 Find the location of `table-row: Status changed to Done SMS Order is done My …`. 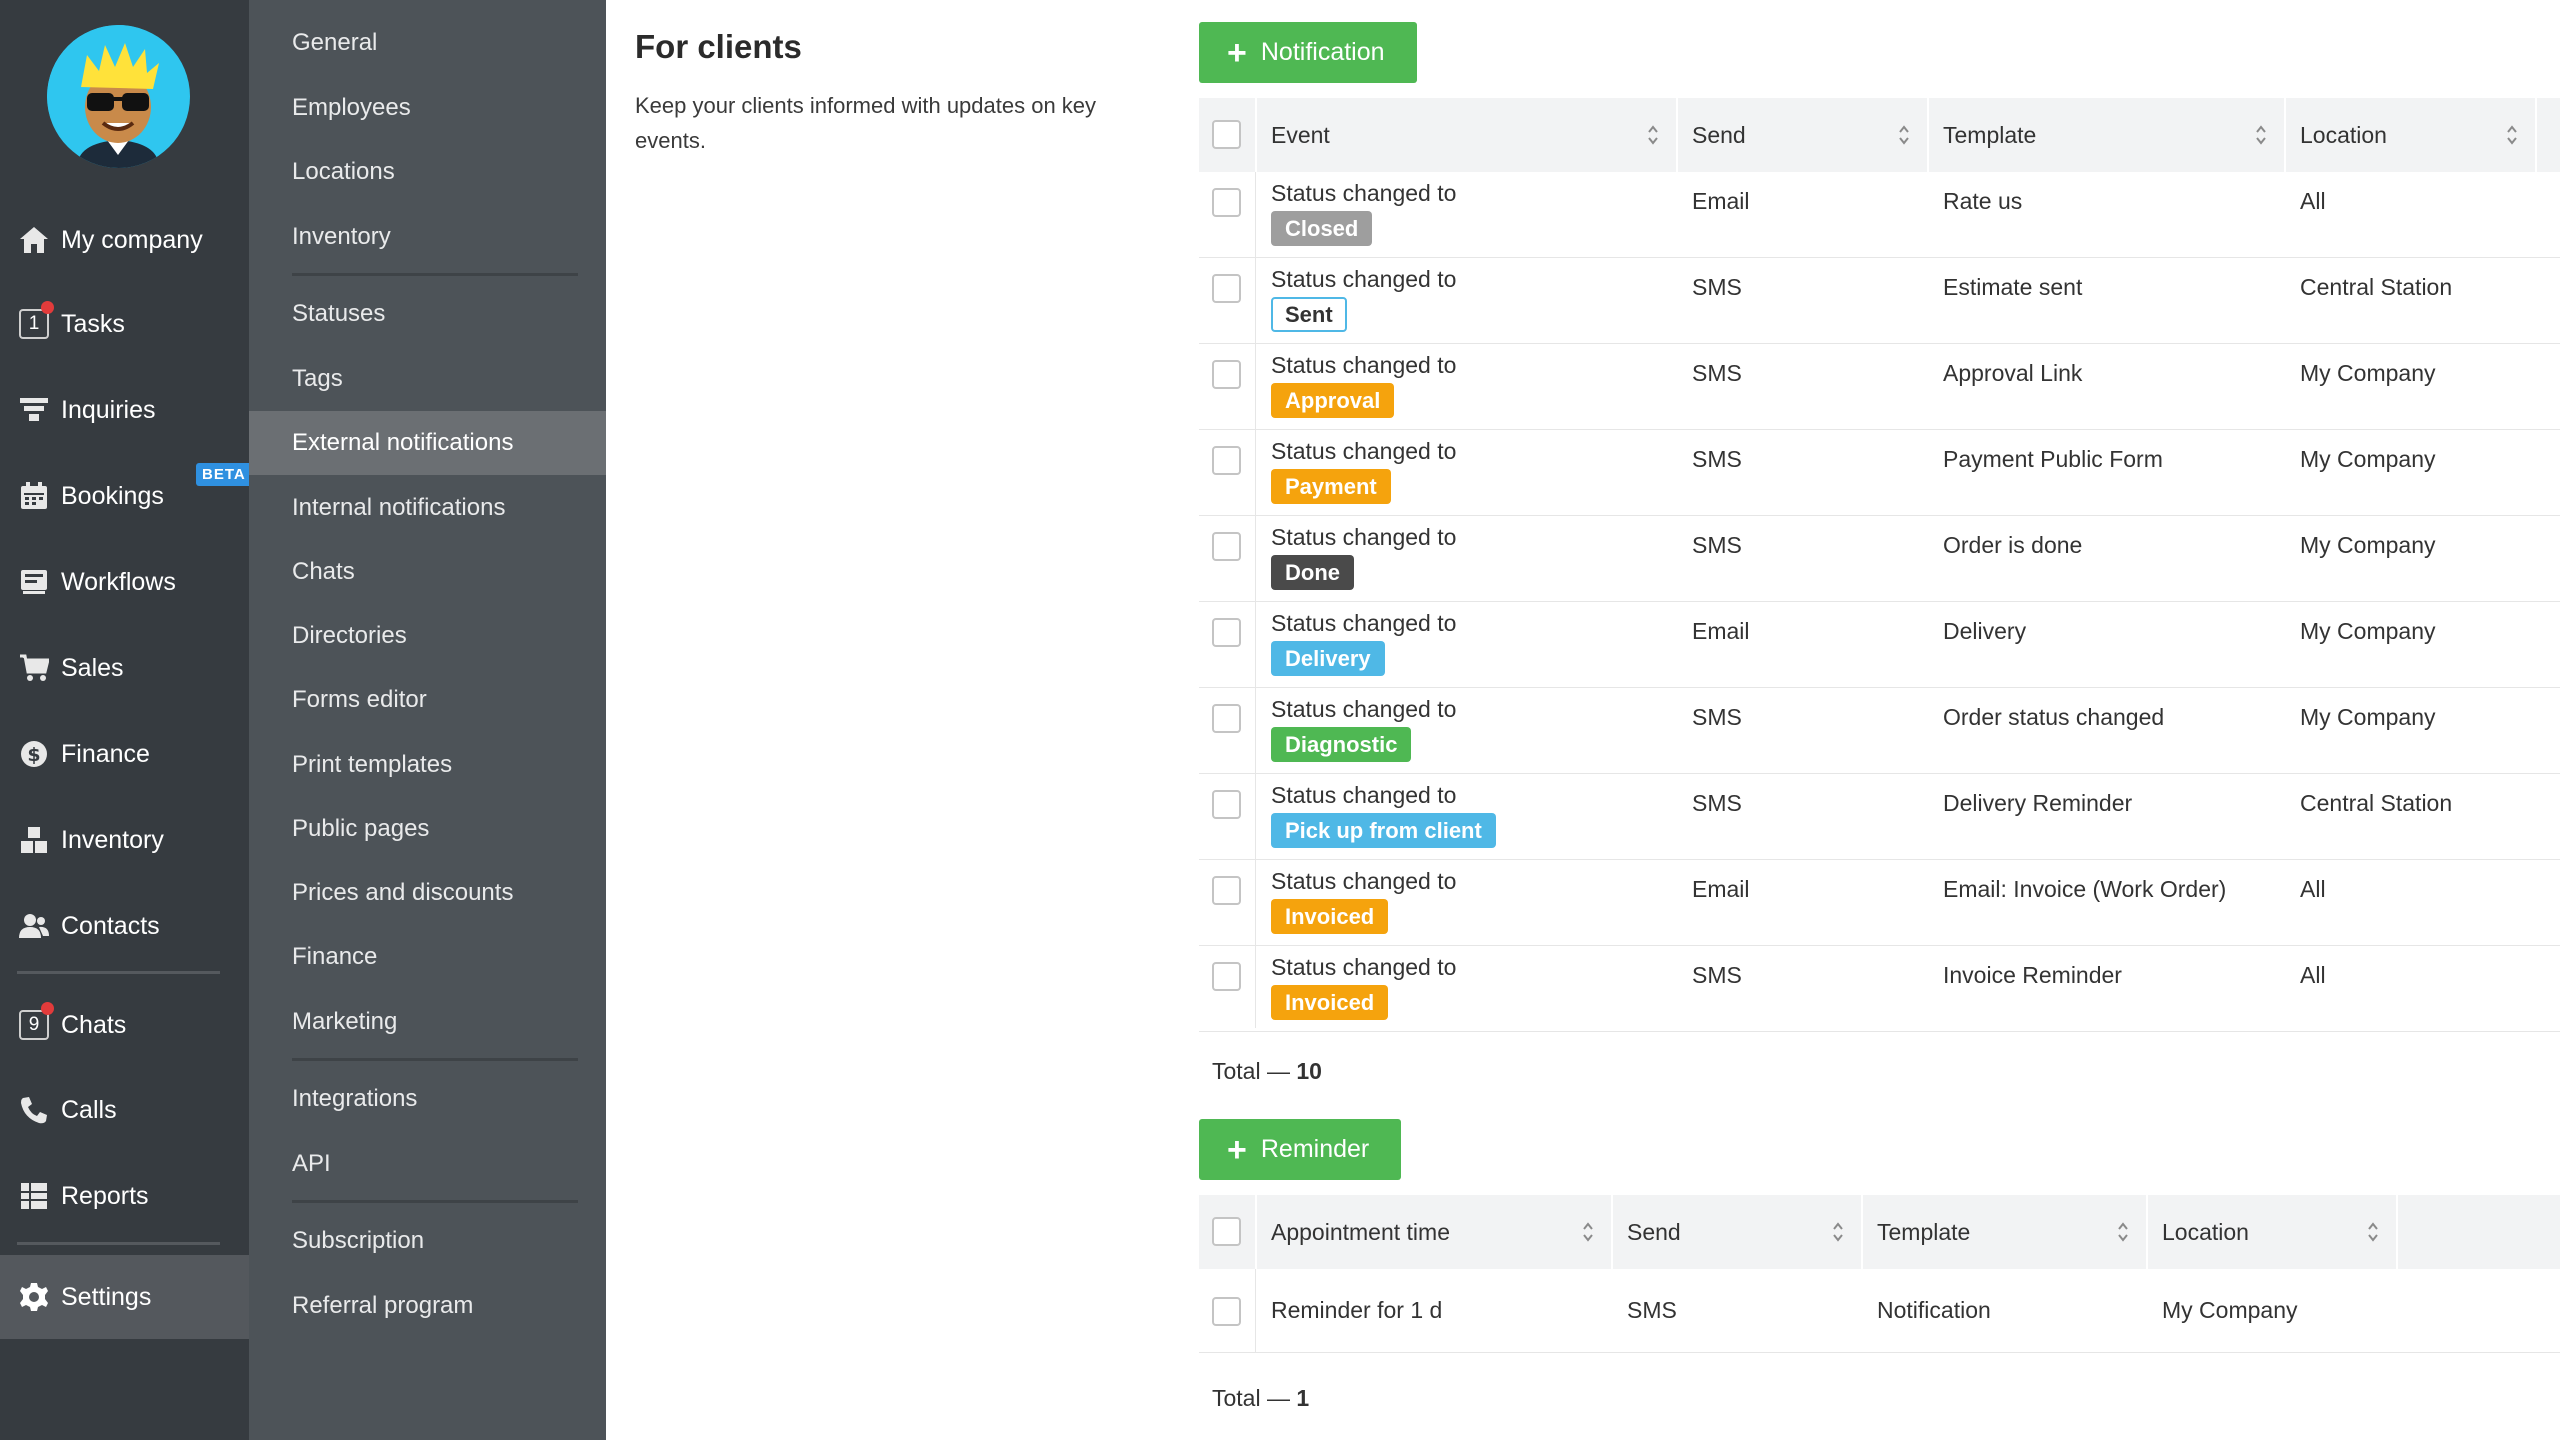

table-row: Status changed to Done SMS Order is done My … is located at coordinates (1879, 559).